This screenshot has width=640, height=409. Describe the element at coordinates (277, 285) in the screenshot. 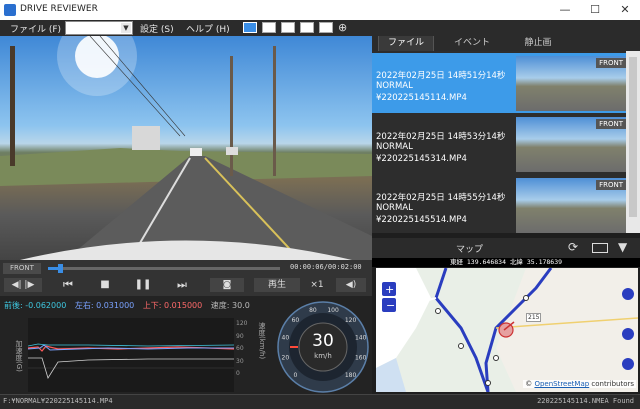

I see `play-button: 再生` at that location.